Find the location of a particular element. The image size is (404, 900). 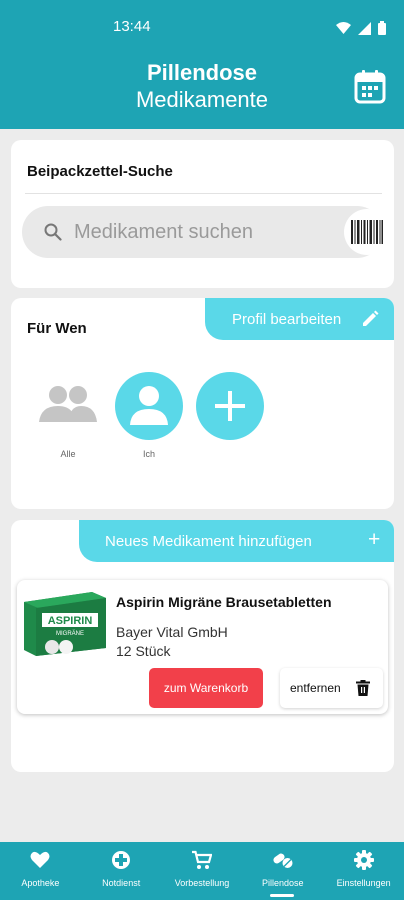

who-section-title: Für Wen is located at coordinates (57, 328).